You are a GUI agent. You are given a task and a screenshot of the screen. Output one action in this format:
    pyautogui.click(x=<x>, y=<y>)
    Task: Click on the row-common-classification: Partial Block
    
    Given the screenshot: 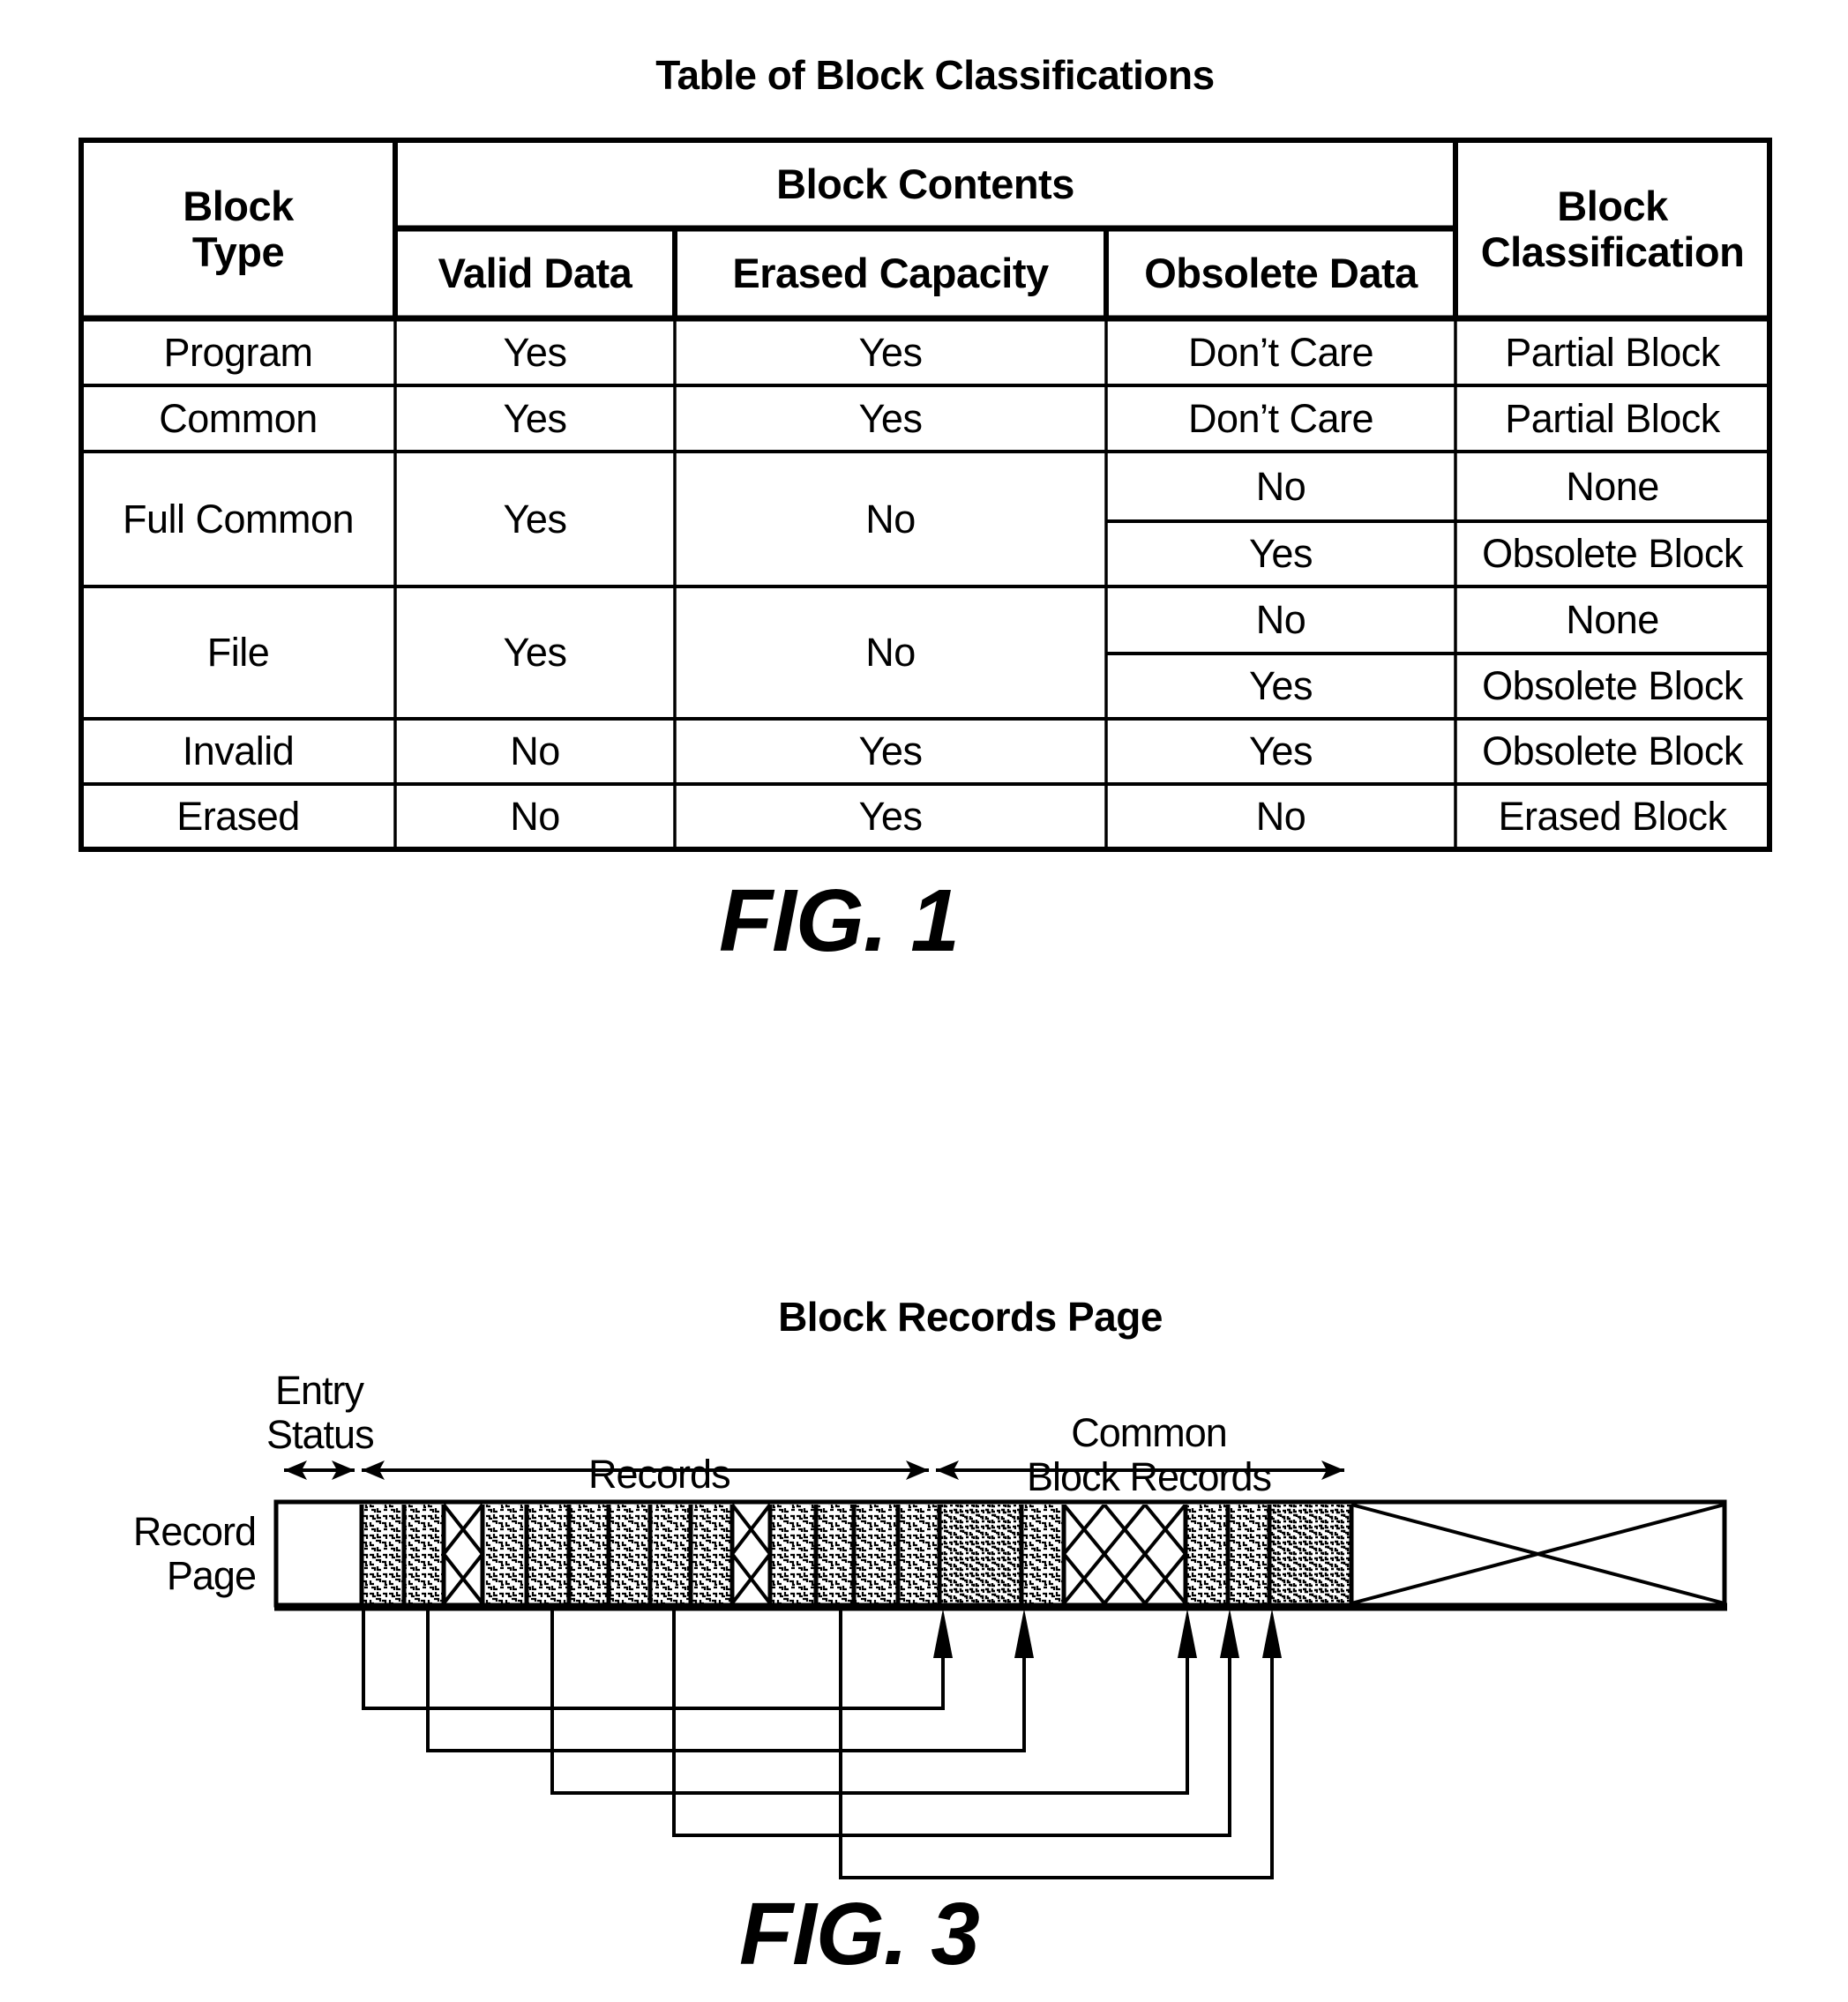 What is the action you would take?
    pyautogui.click(x=1612, y=418)
    